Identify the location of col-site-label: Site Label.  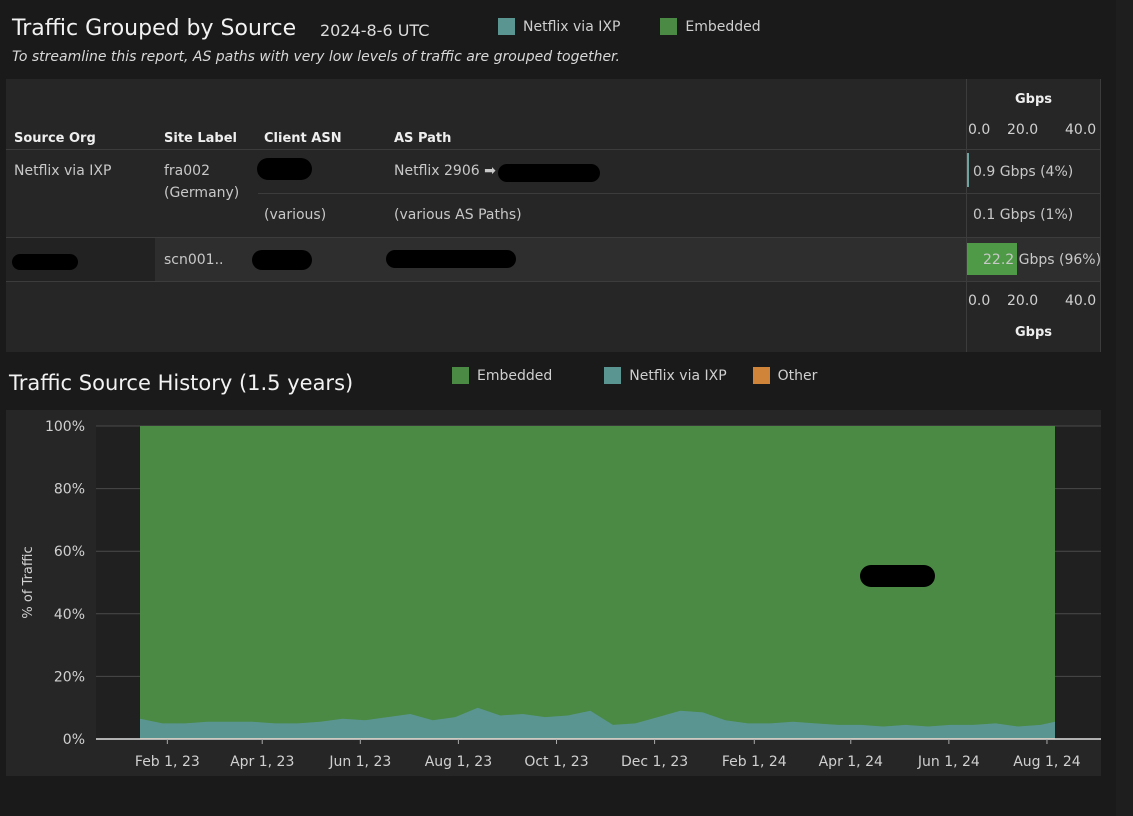
(200, 138).